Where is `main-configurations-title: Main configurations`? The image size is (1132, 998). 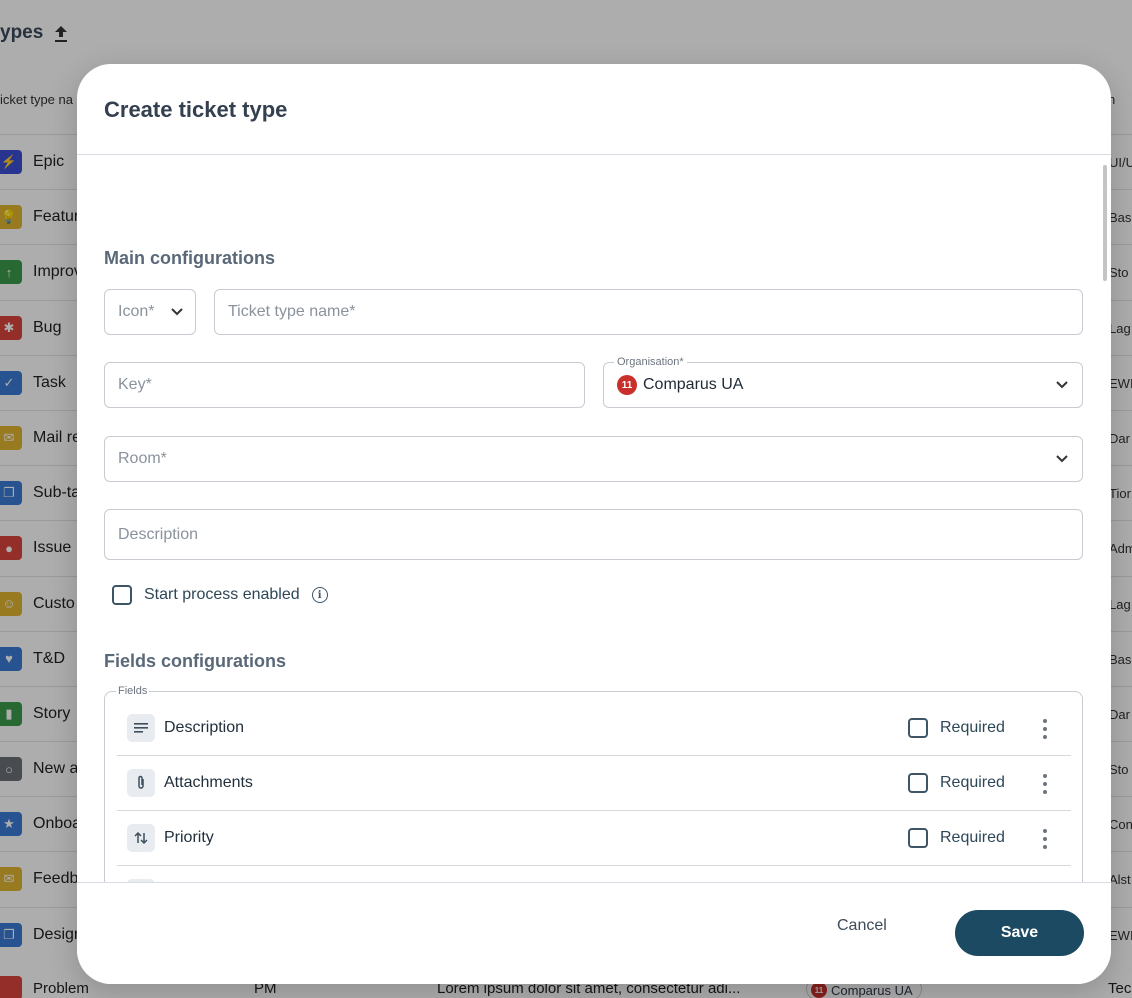
main-configurations-title: Main configurations is located at coordinates (189, 258).